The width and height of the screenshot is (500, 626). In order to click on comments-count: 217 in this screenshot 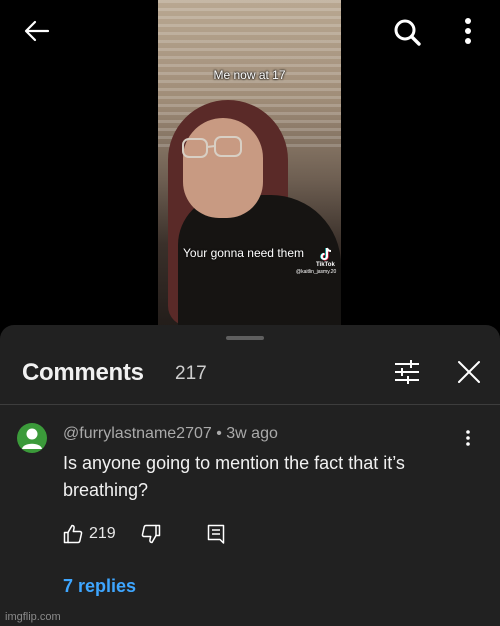, I will do `click(191, 373)`.